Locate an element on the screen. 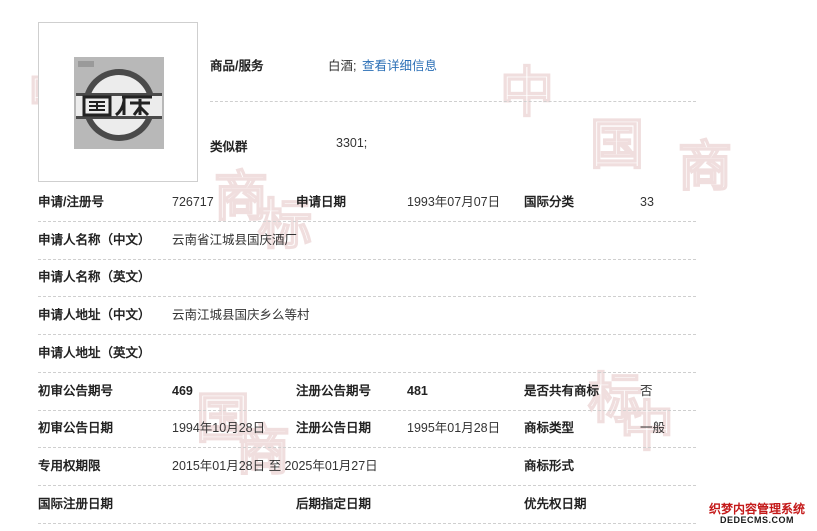 The width and height of the screenshot is (817, 531). watermark-glyph: 中 is located at coordinates (527, 92).